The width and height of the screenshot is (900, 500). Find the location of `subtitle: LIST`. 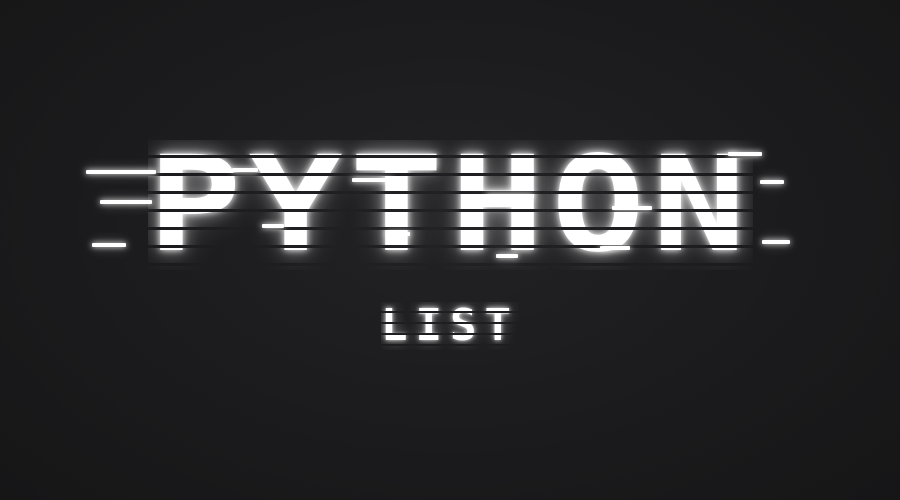

subtitle: LIST is located at coordinates (450, 325).